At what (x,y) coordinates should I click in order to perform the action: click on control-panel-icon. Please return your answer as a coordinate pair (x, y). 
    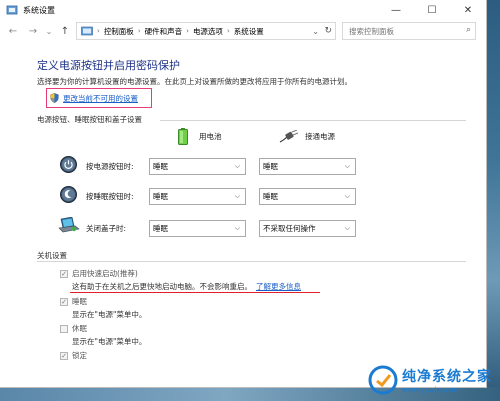
    Looking at the image, I should click on (12, 10).